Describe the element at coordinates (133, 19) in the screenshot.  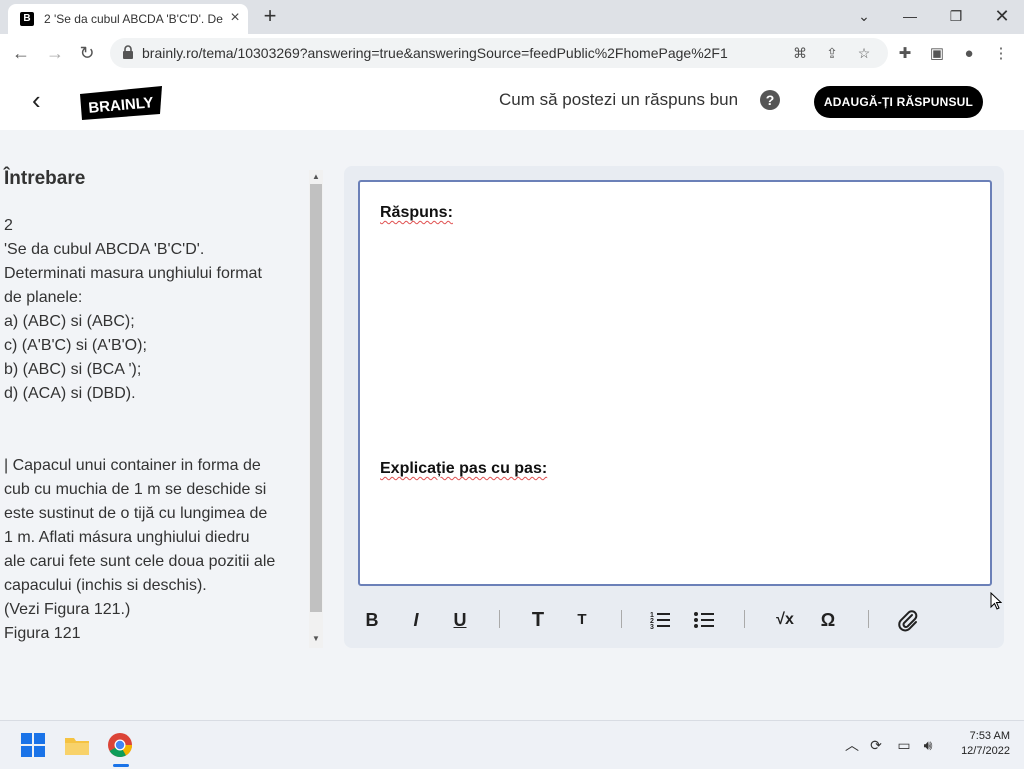
I see `tab-title: 2 'Se da cubul ABCDA 'B'C'D'. De` at that location.